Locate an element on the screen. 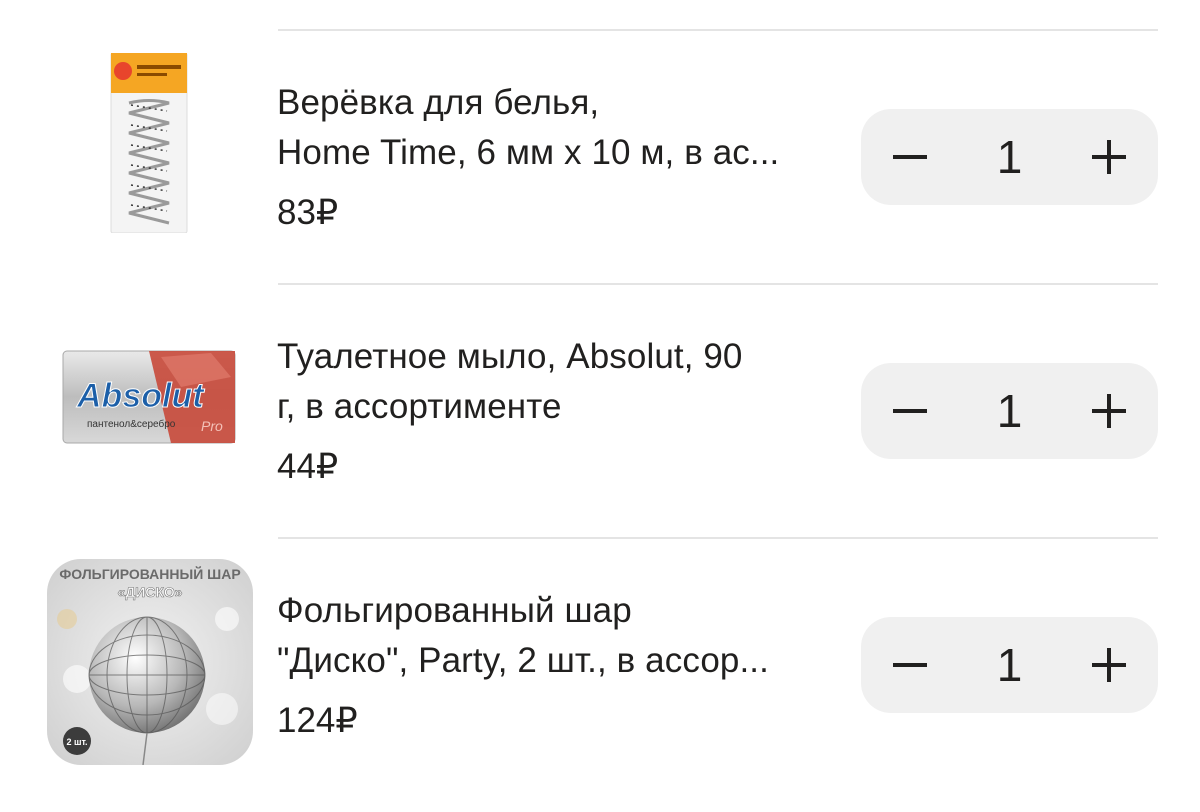 The height and width of the screenshot is (812, 1200). product-price: 83₽ is located at coordinates (308, 212).